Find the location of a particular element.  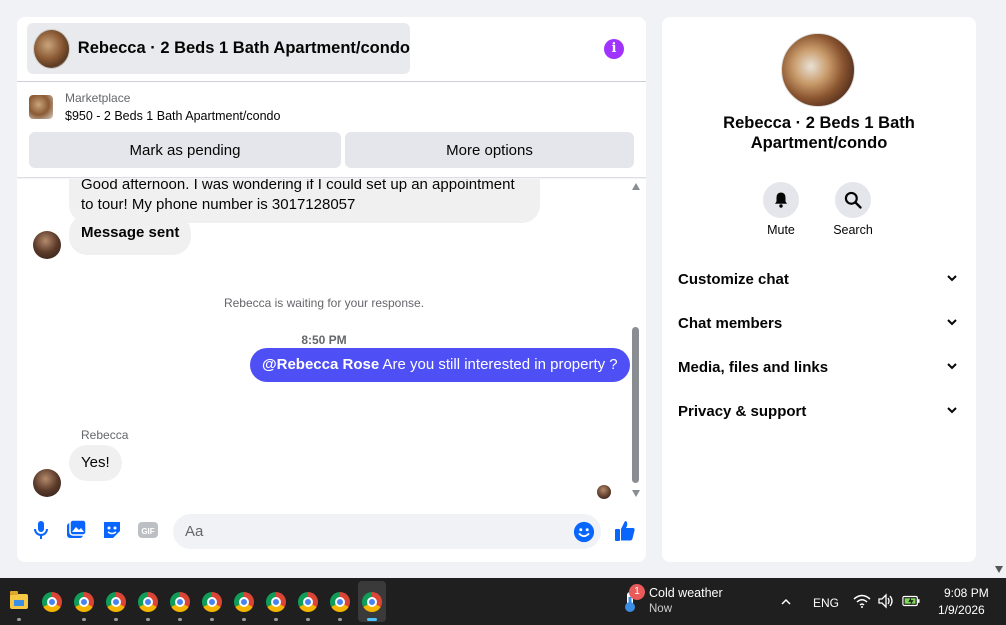

mark-as-pending-button: Mark as pending is located at coordinates (185, 150).